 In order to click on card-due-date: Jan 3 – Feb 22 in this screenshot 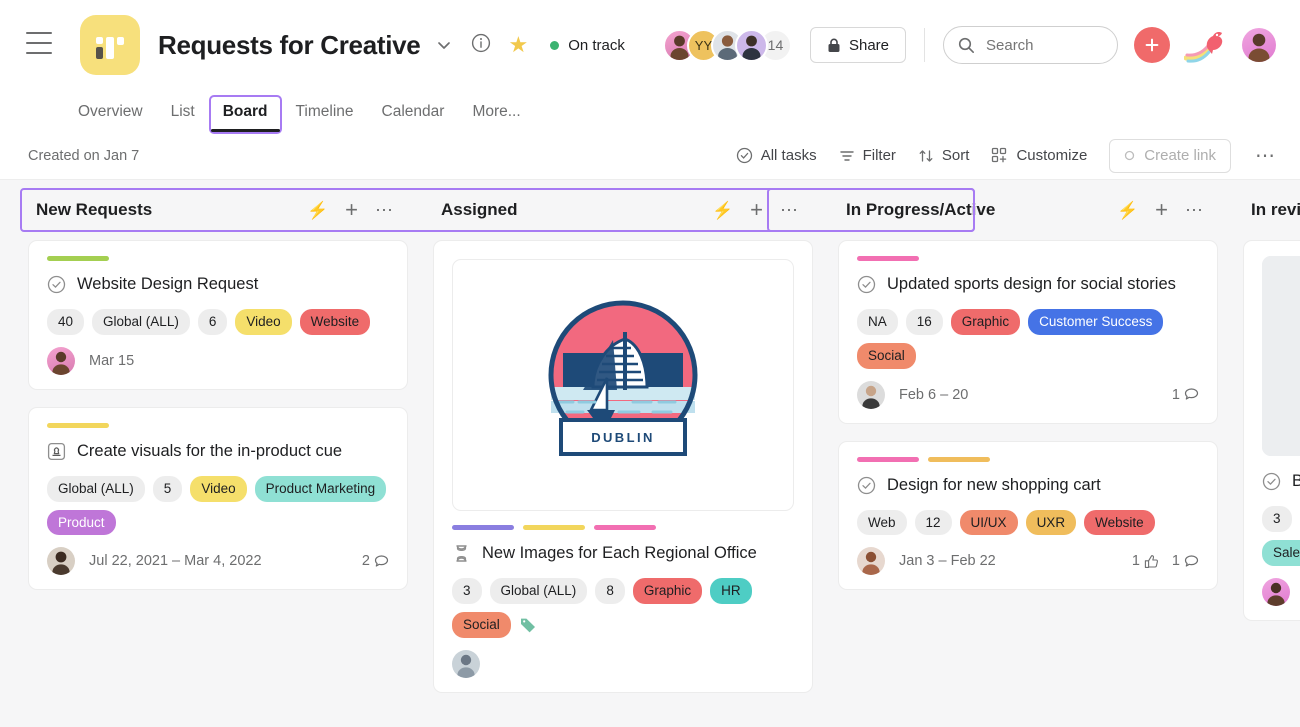, I will do `click(947, 561)`.